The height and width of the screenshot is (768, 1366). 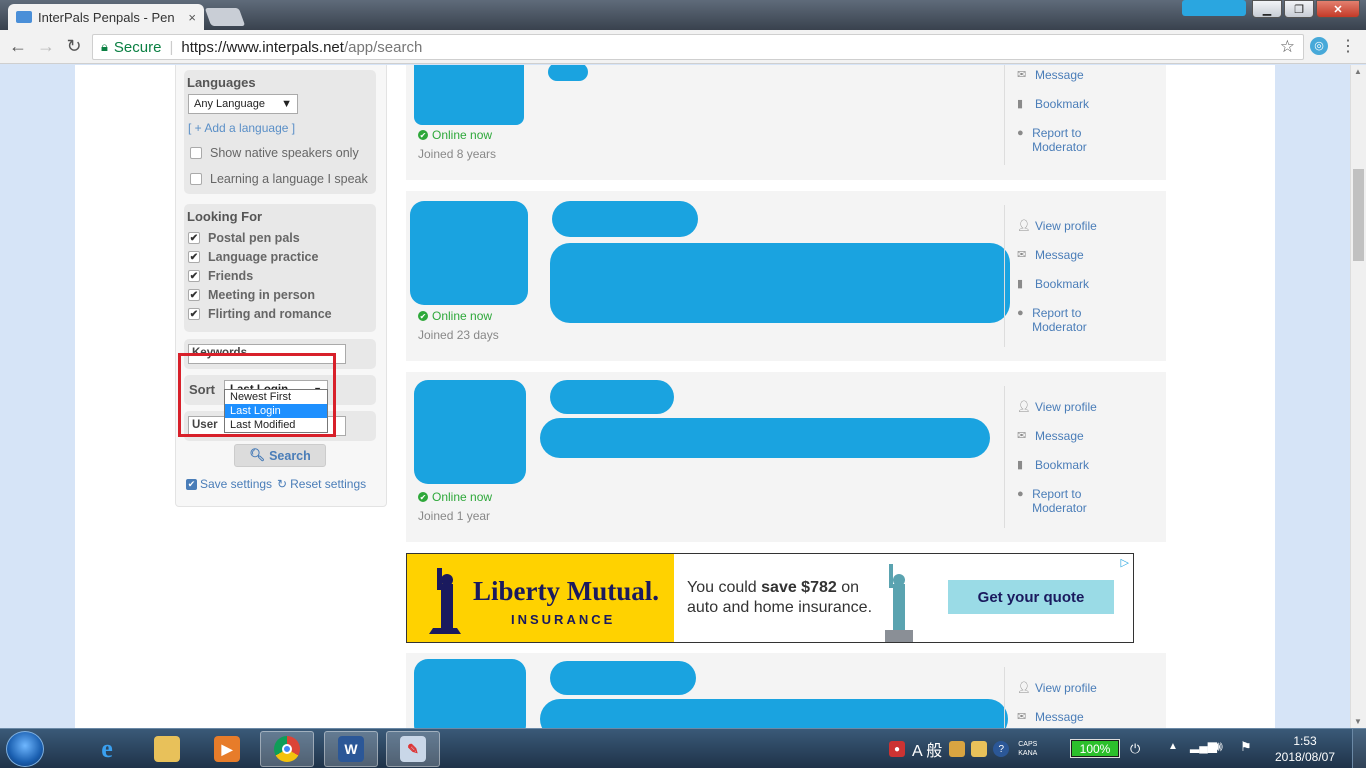 I want to click on native-speakers-checkbox: Show native speakers only, so click(x=274, y=153).